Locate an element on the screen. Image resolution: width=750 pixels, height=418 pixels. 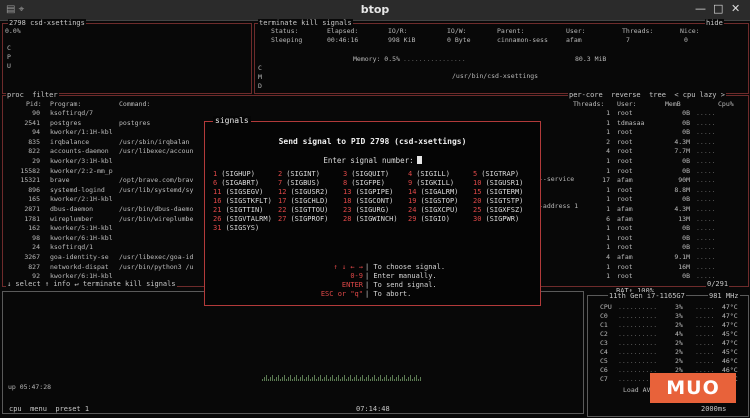
row-mem: 4.3M is located at coordinates (682, 209).